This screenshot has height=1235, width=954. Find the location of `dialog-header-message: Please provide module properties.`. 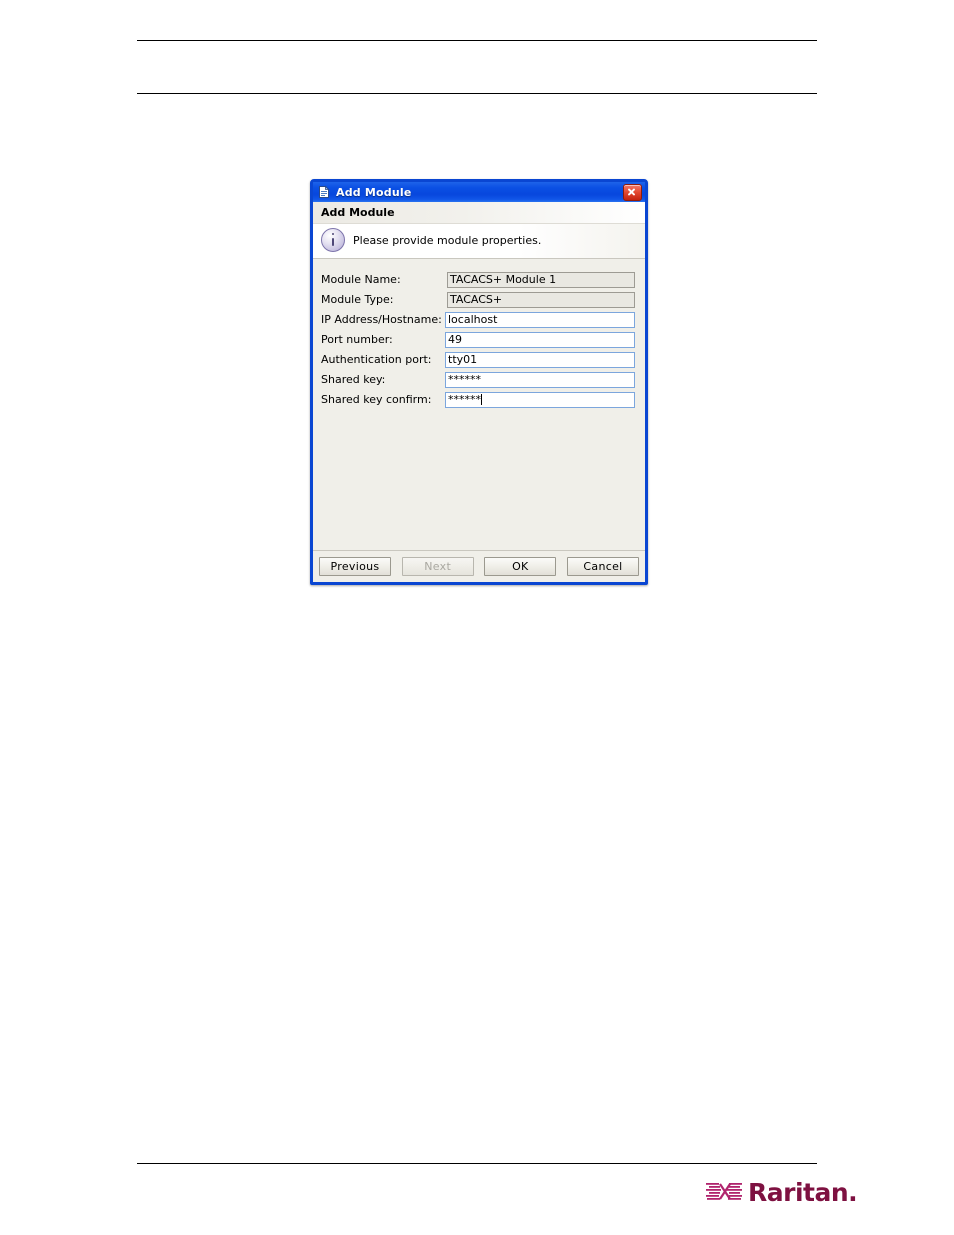

dialog-header-message: Please provide module properties. is located at coordinates (447, 240).